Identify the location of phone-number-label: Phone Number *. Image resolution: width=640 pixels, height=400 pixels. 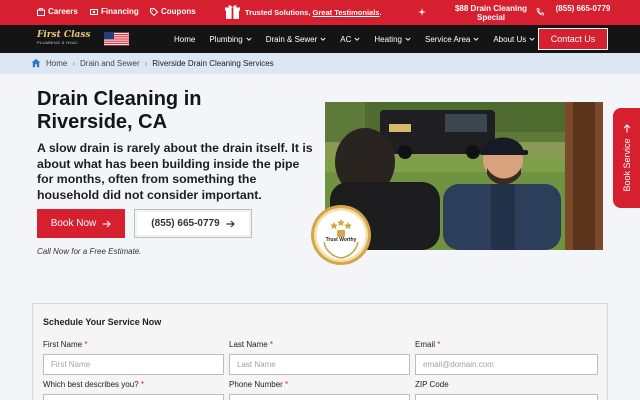
(259, 384).